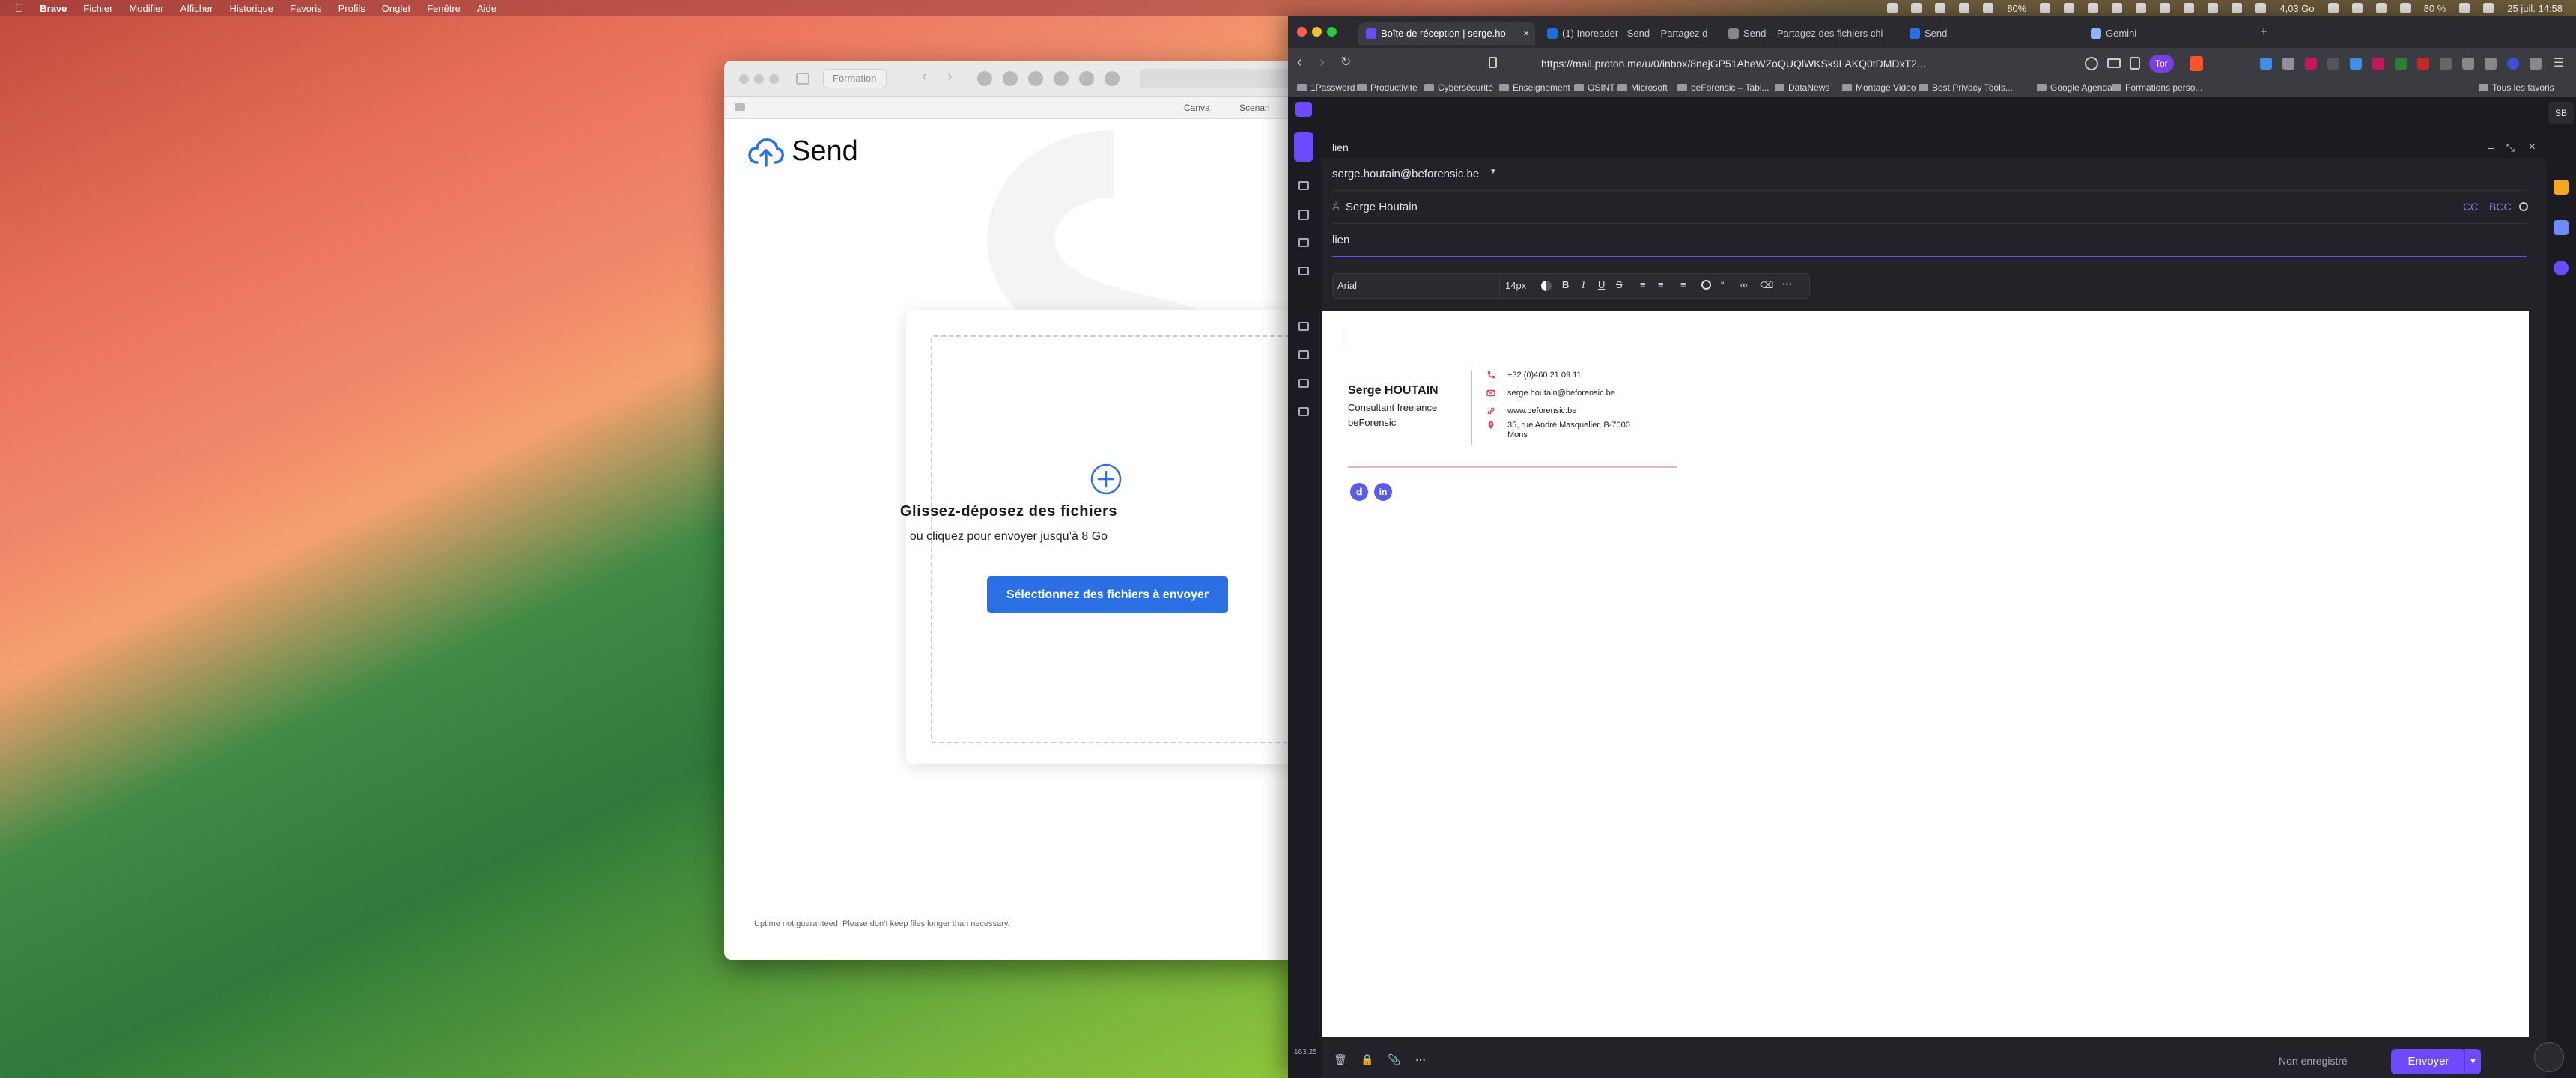  What do you see at coordinates (53, 8) in the screenshot?
I see `menu-app-name: Brave` at bounding box center [53, 8].